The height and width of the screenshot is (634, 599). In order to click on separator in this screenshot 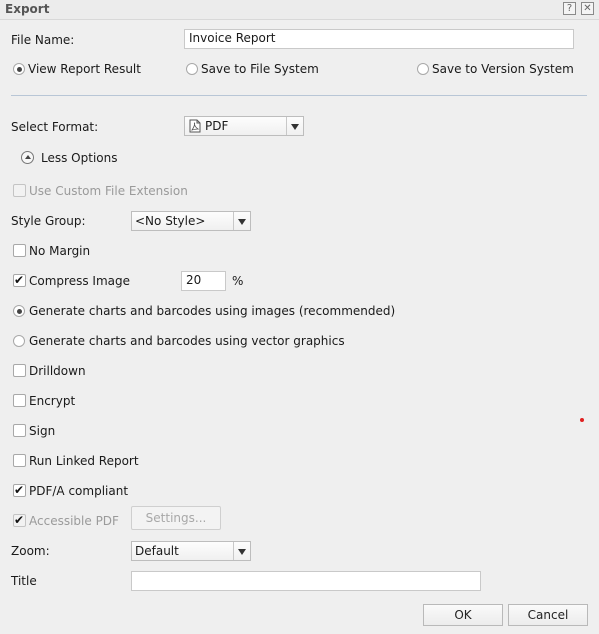, I will do `click(299, 95)`.